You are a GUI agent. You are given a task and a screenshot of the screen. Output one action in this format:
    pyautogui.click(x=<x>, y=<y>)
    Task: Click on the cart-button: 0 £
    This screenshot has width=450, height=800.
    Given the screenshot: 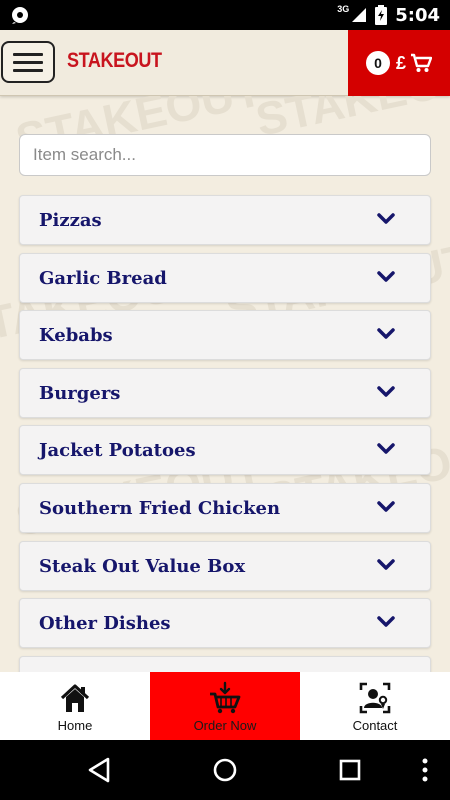 What is the action you would take?
    pyautogui.click(x=399, y=63)
    